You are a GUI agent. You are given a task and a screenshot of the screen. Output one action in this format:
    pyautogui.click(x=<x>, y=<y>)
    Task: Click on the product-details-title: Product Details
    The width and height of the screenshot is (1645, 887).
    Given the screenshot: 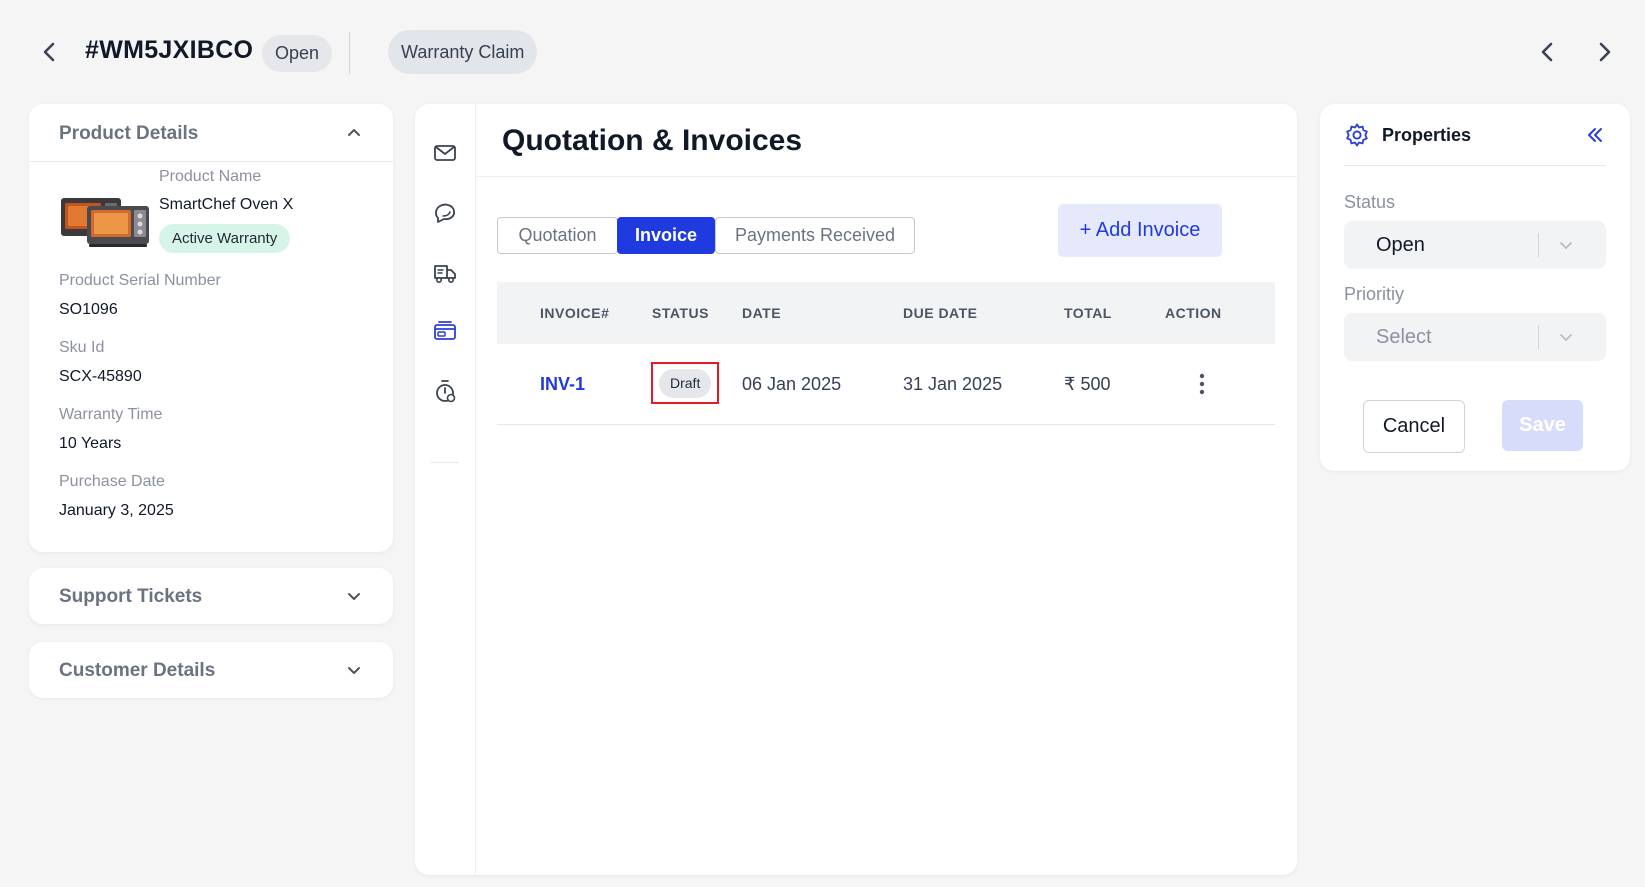 What is the action you would take?
    pyautogui.click(x=129, y=133)
    